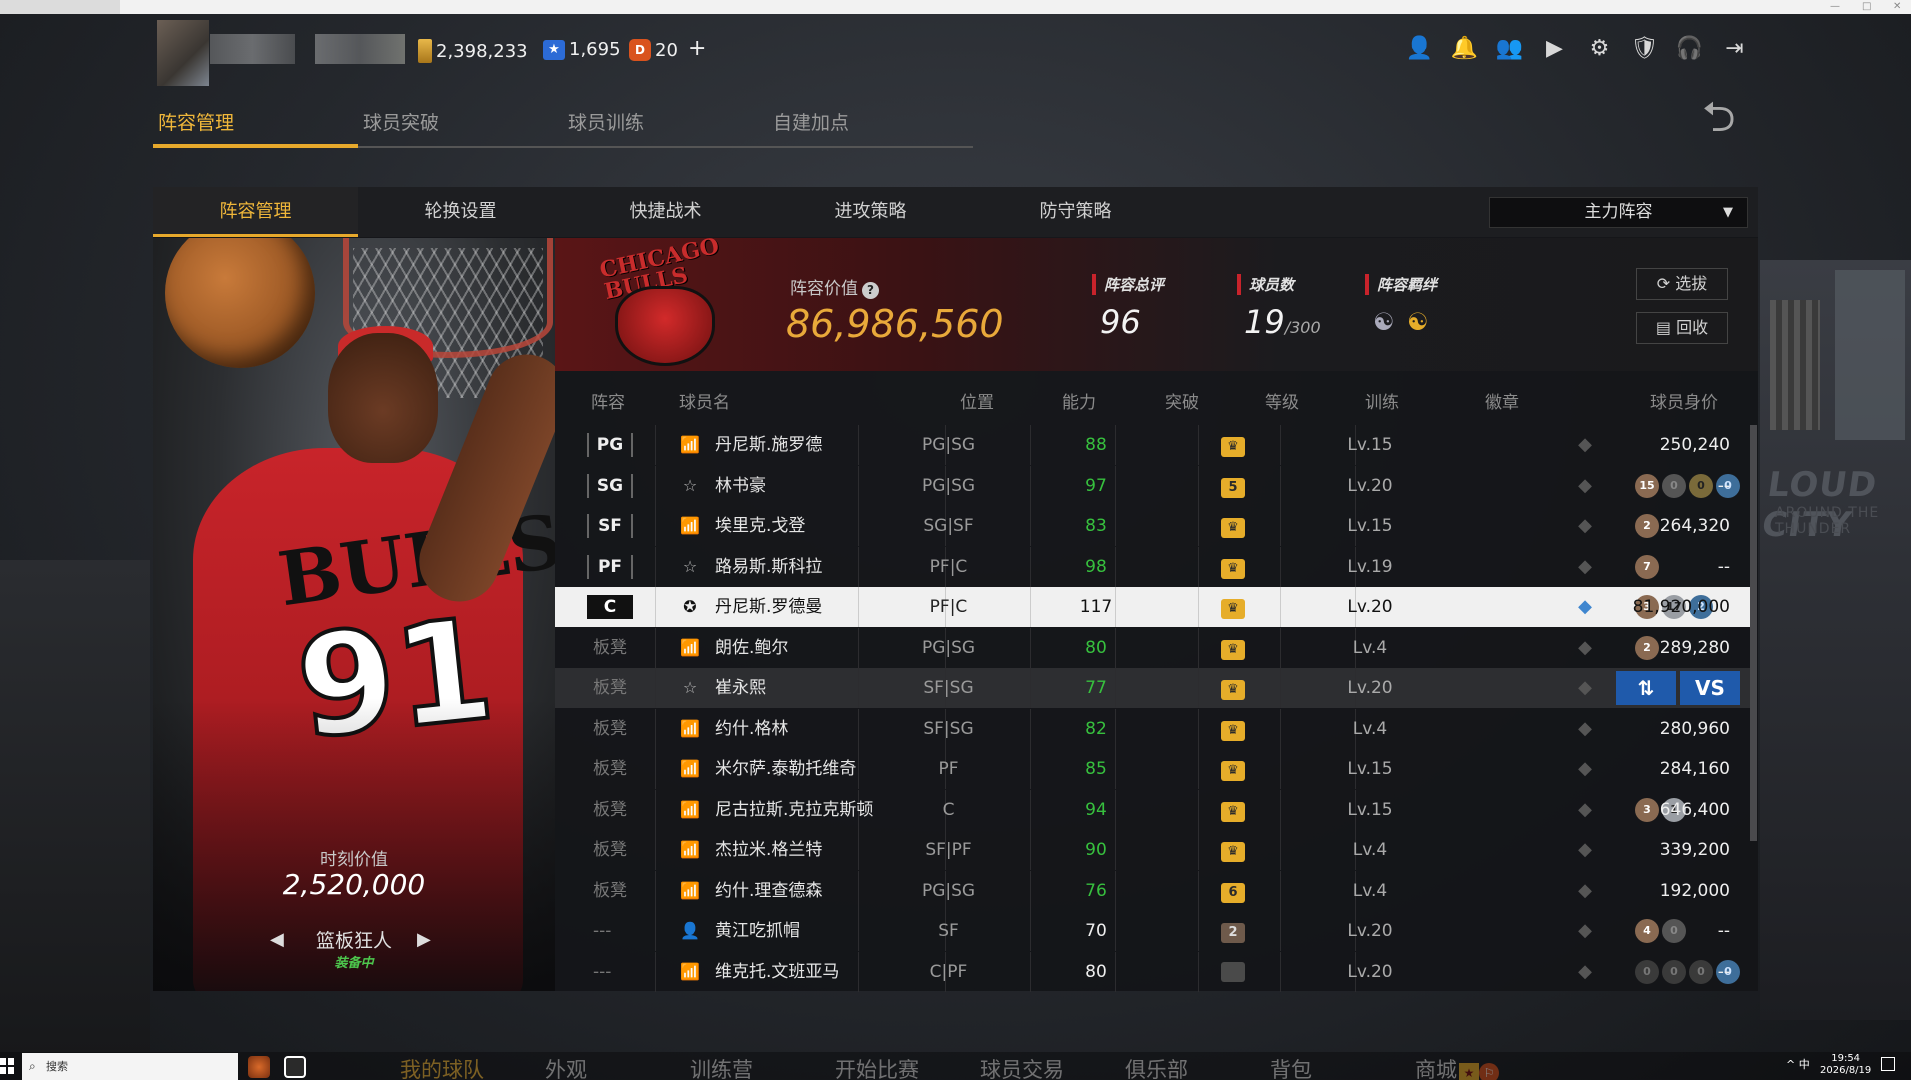  What do you see at coordinates (1618, 212) in the screenshot?
I see `lineup-select: 主力阵容 ▼` at bounding box center [1618, 212].